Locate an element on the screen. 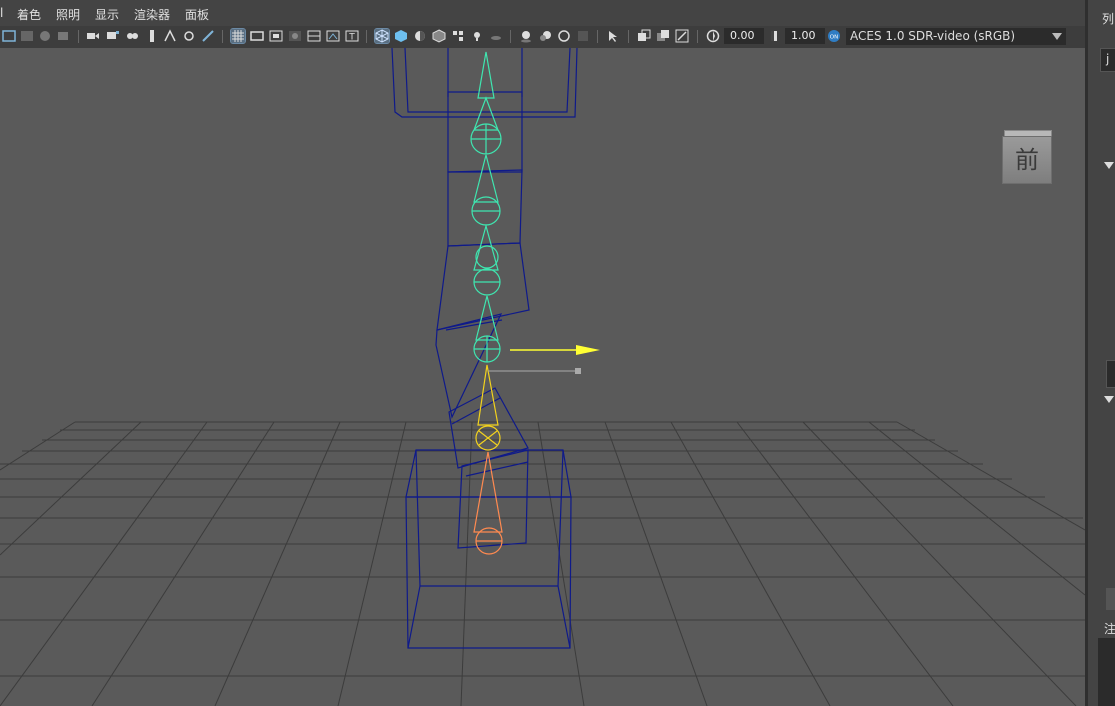 The image size is (1115, 706). isolate-select-icon is located at coordinates (613, 36).